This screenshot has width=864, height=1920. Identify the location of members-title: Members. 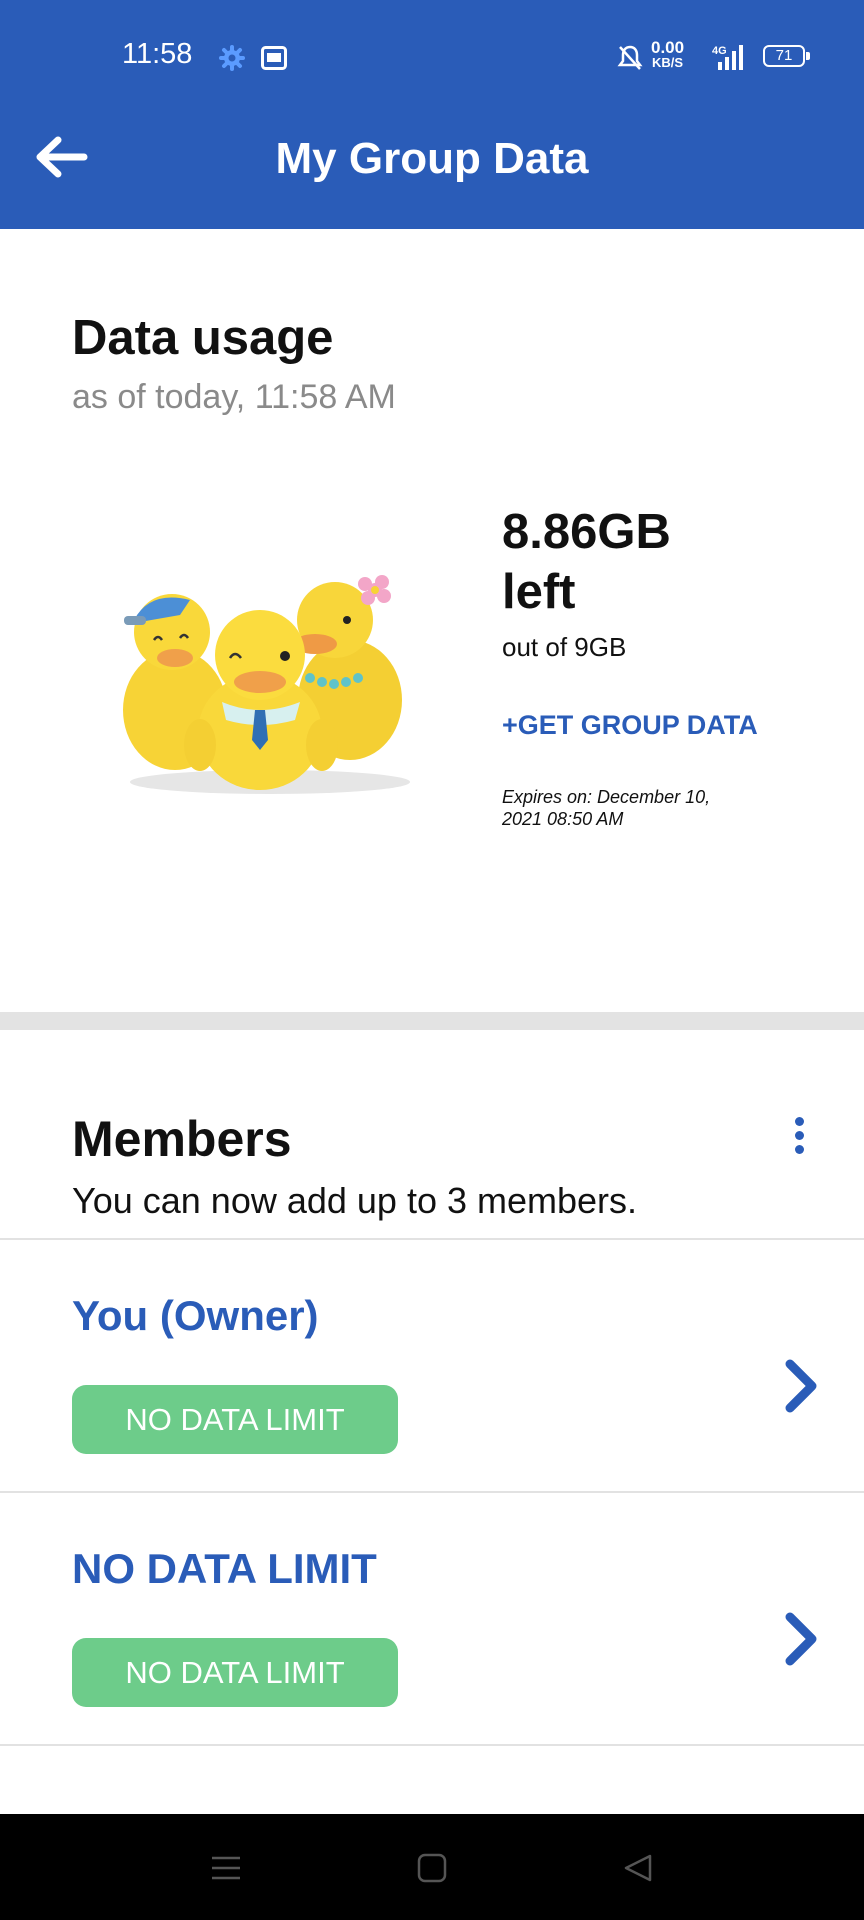
(182, 1139).